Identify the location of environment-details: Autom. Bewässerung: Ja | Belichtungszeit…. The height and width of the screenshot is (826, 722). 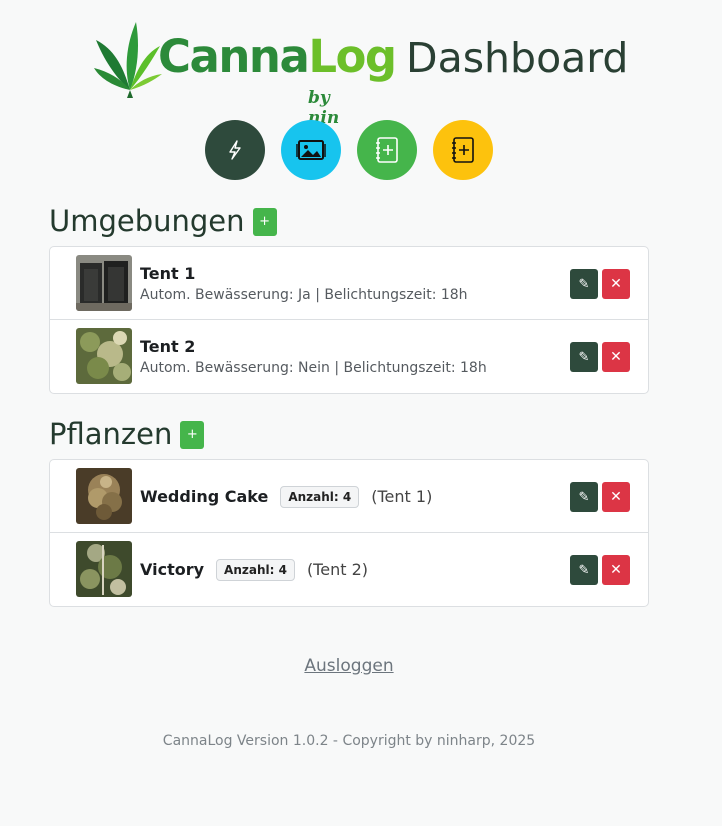
(304, 295).